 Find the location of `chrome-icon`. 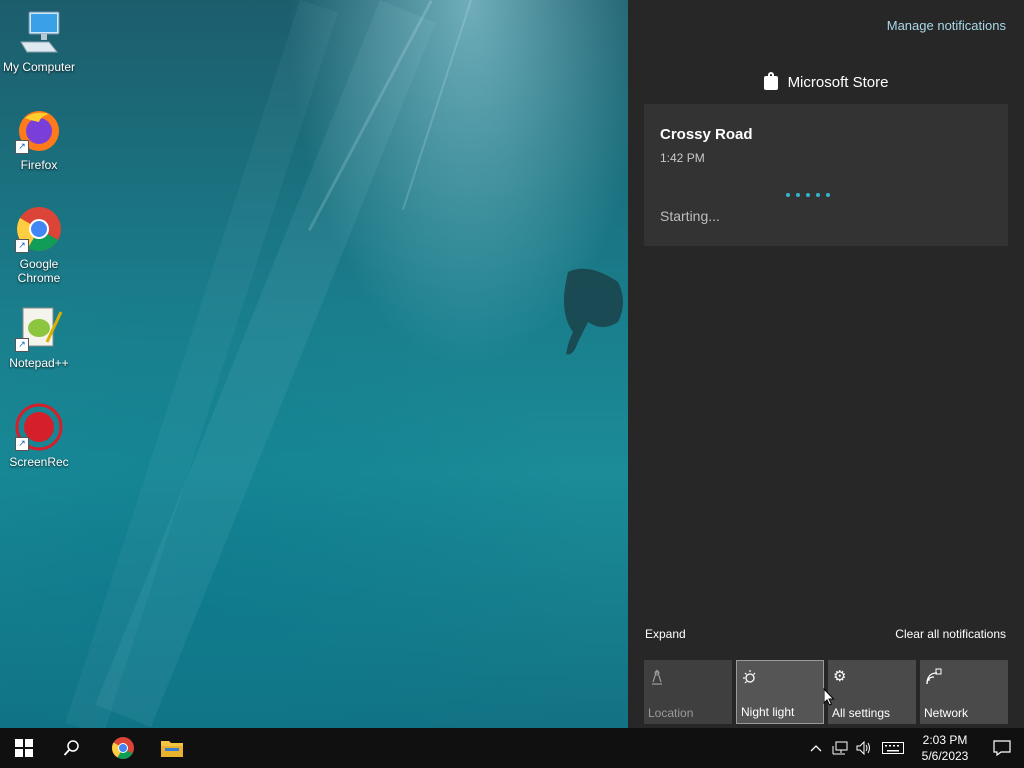

chrome-icon is located at coordinates (123, 748).